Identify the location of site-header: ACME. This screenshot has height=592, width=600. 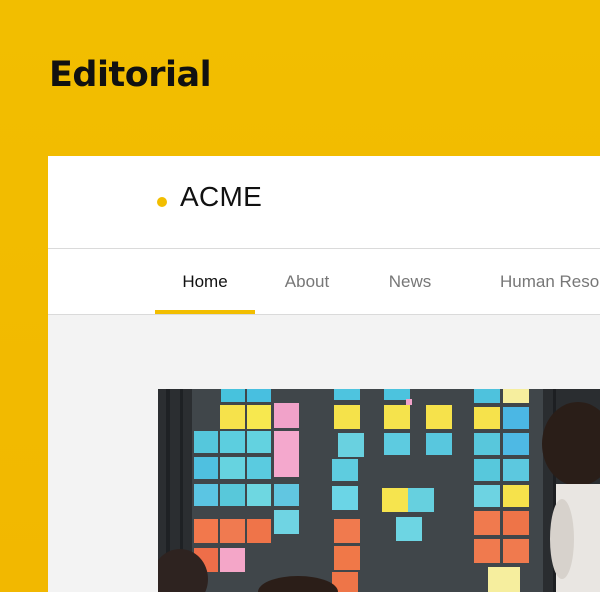
(324, 202).